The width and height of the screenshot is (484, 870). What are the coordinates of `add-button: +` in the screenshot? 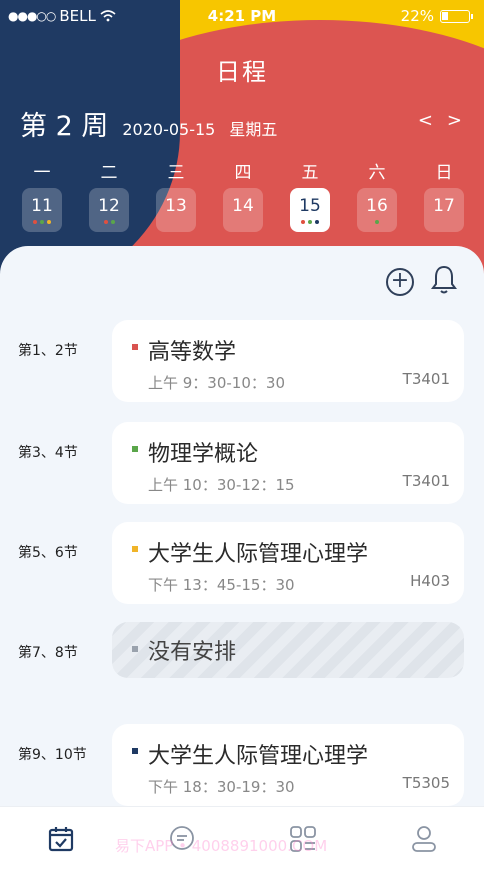 It's located at (400, 282).